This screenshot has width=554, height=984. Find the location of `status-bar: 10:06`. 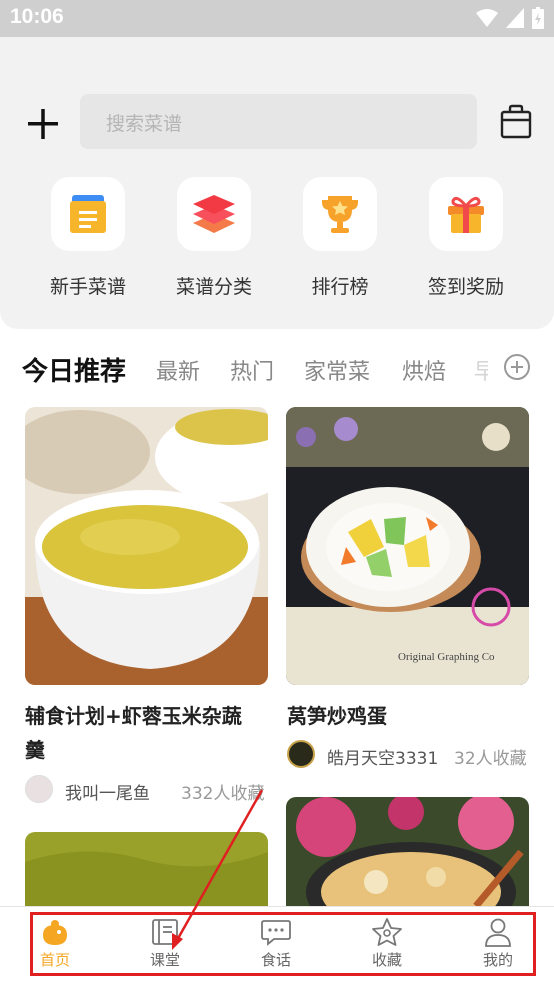

status-bar: 10:06 is located at coordinates (277, 18).